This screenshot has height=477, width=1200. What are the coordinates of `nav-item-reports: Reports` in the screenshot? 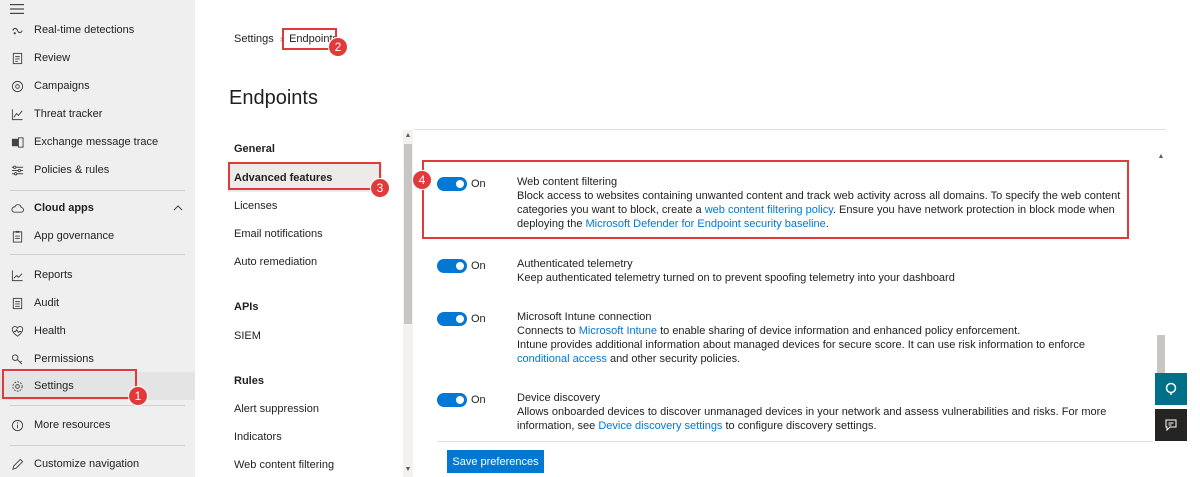 It's located at (97, 275).